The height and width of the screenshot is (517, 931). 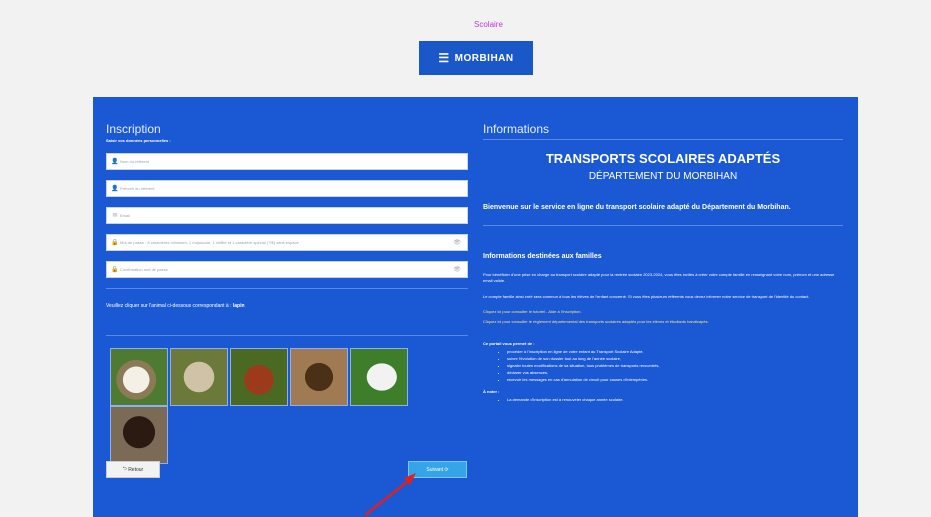 I want to click on service-title: TRANSPORTS SCOLAIRES ADAPTÉS, so click(x=663, y=158).